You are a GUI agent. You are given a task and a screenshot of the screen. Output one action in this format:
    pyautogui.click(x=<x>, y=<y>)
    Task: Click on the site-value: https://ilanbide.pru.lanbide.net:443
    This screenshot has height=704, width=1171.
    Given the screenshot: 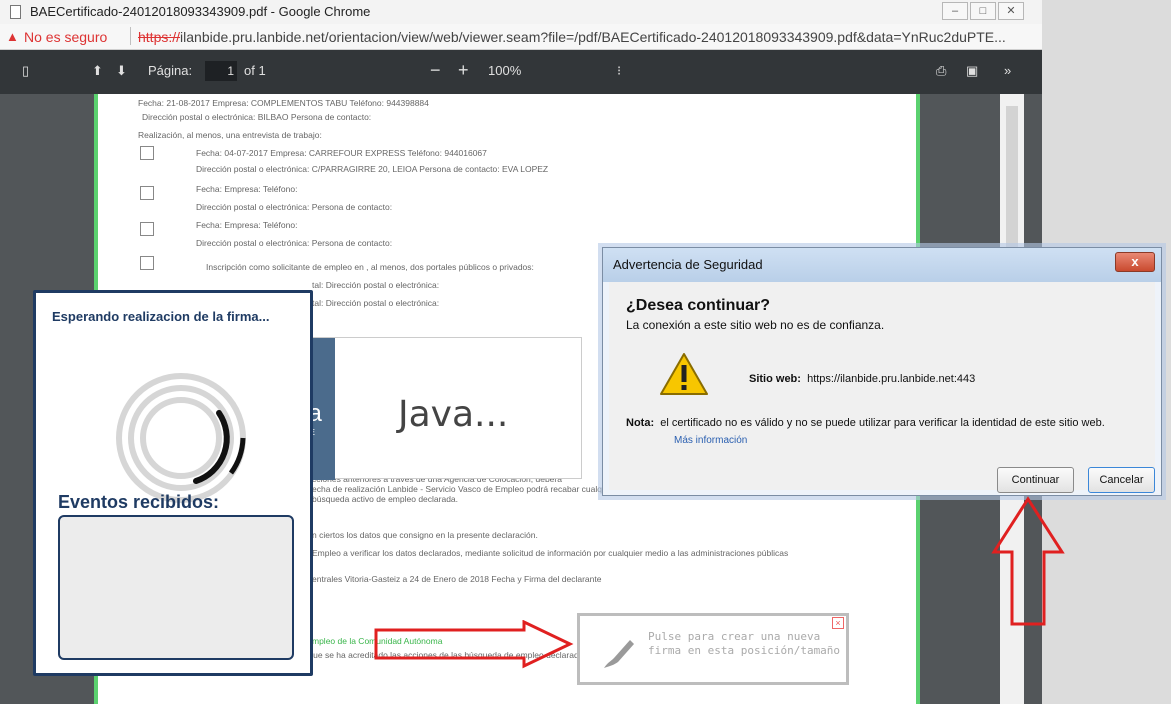 What is the action you would take?
    pyautogui.click(x=891, y=379)
    